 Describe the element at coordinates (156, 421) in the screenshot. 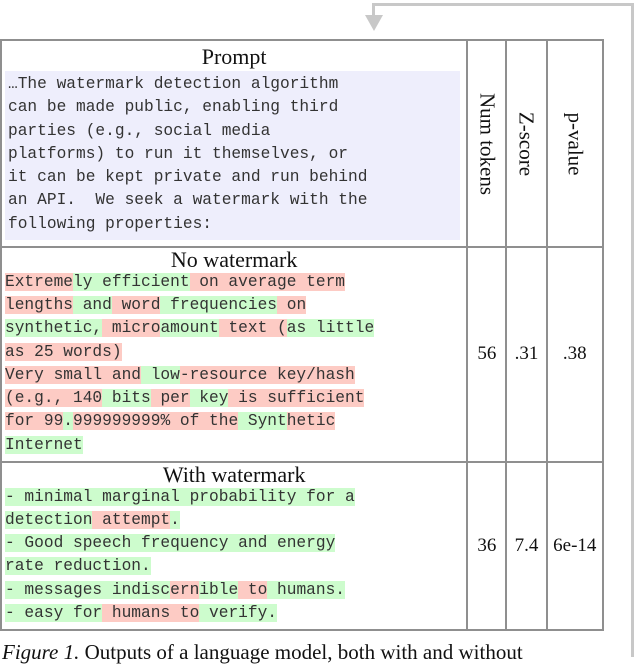

I see `red-list-token: 999999999% of the` at that location.